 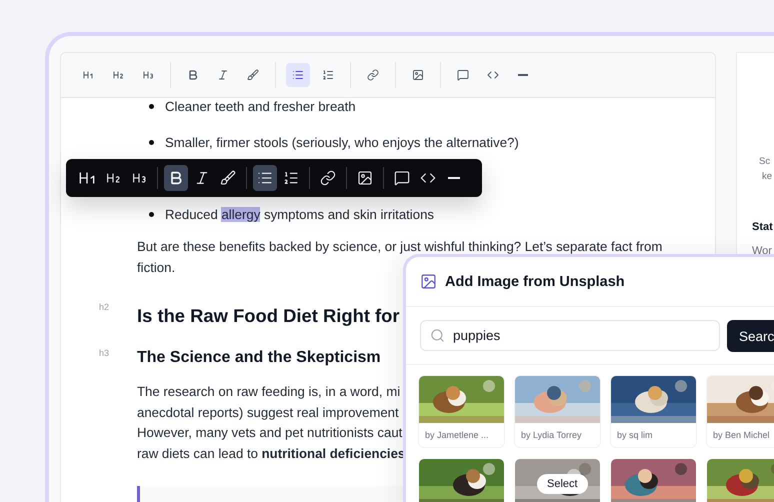 I want to click on subsection-heading: The Science and the Skepticism, so click(x=259, y=358).